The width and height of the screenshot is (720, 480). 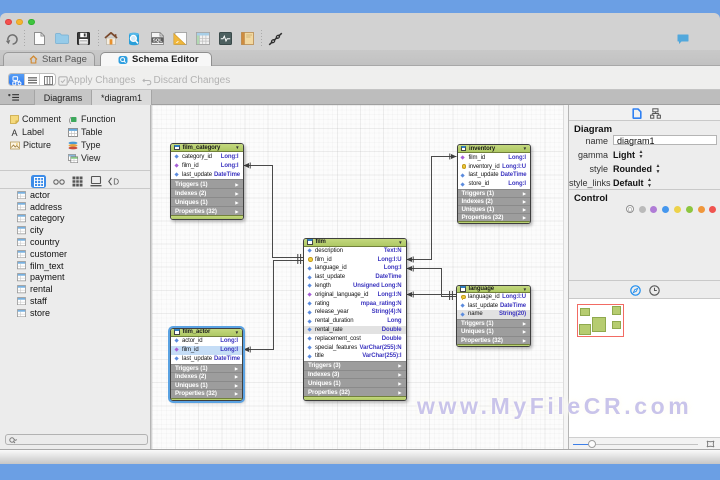 What do you see at coordinates (116, 182) in the screenshot?
I see `svg-text: D` at bounding box center [116, 182].